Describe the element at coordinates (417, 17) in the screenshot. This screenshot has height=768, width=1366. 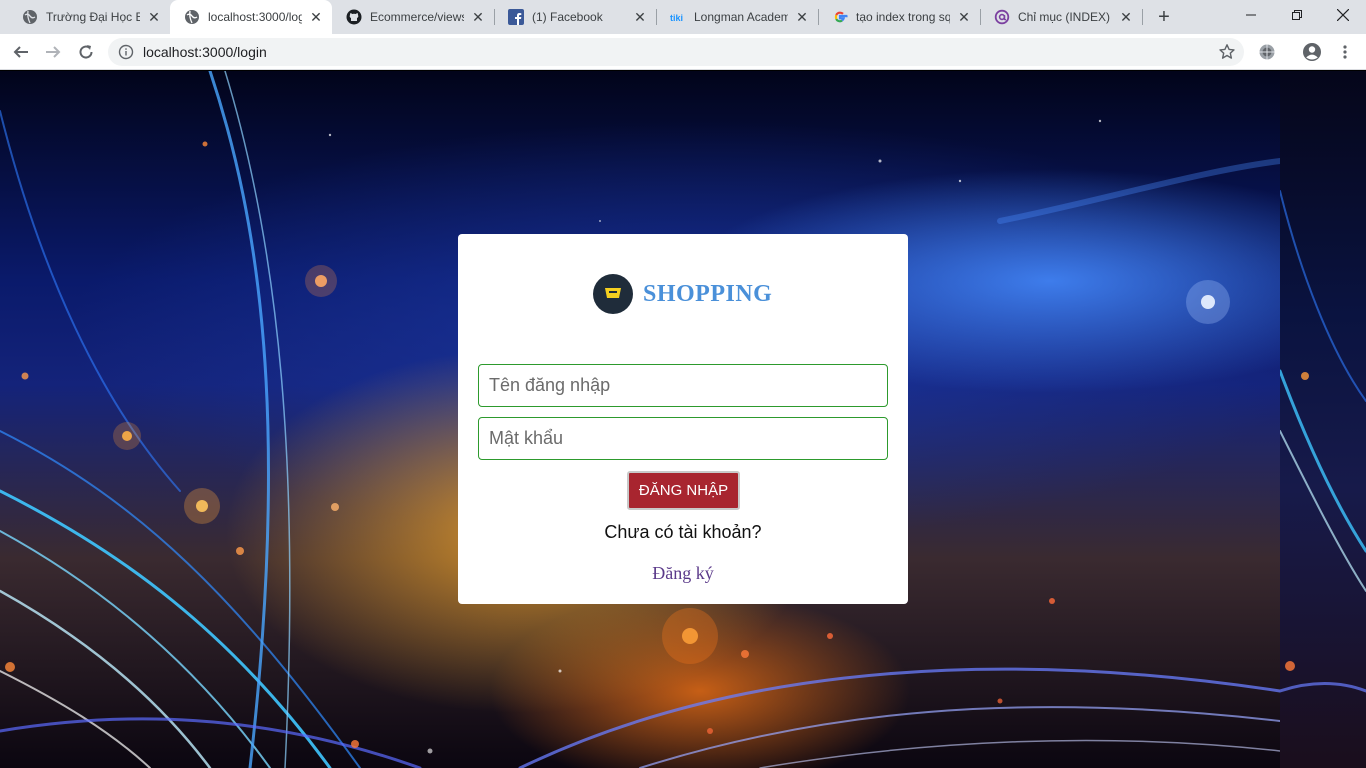
I see `tab-title: Ecommerce/views` at that location.